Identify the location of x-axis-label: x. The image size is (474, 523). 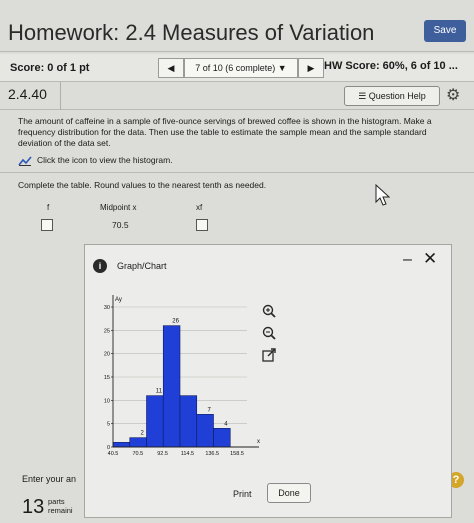
(258, 442).